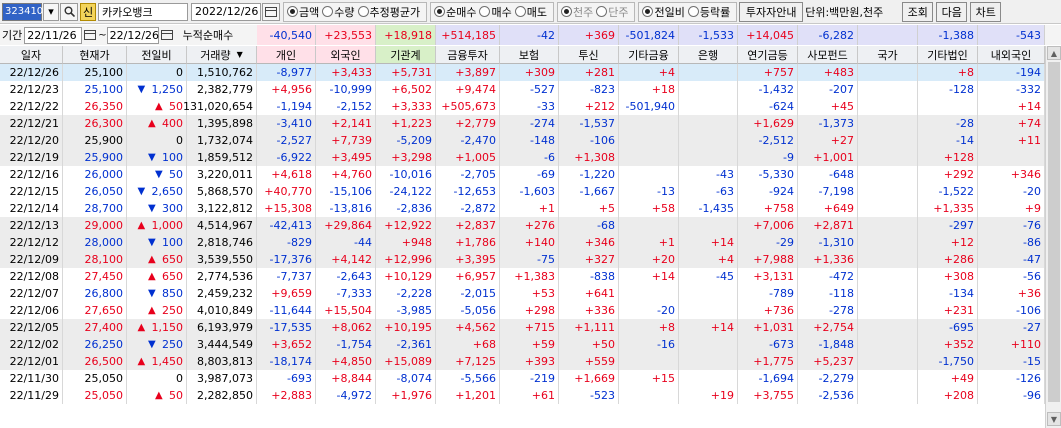 Image resolution: width=1061 pixels, height=428 pixels. What do you see at coordinates (222, 72) in the screenshot?
I see `value-cell: 1,510,762` at bounding box center [222, 72].